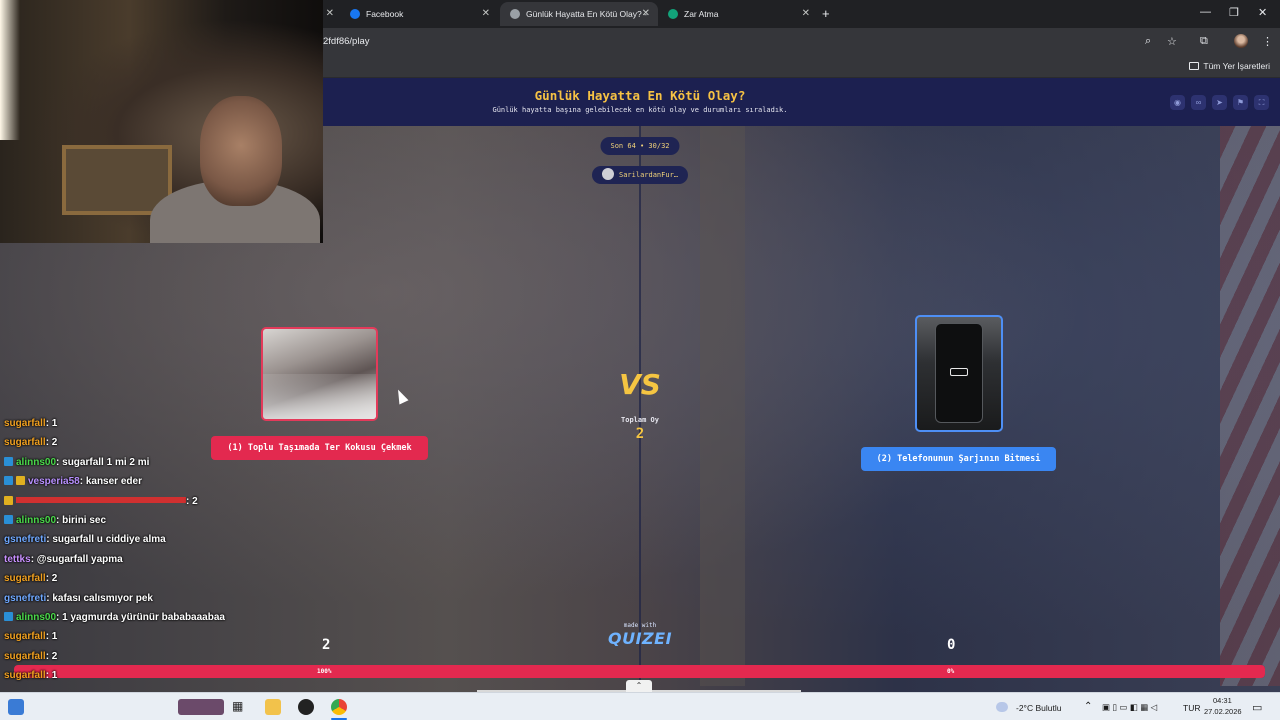  Describe the element at coordinates (1267, 41) in the screenshot. I see `menu-icon: ⋮` at that location.